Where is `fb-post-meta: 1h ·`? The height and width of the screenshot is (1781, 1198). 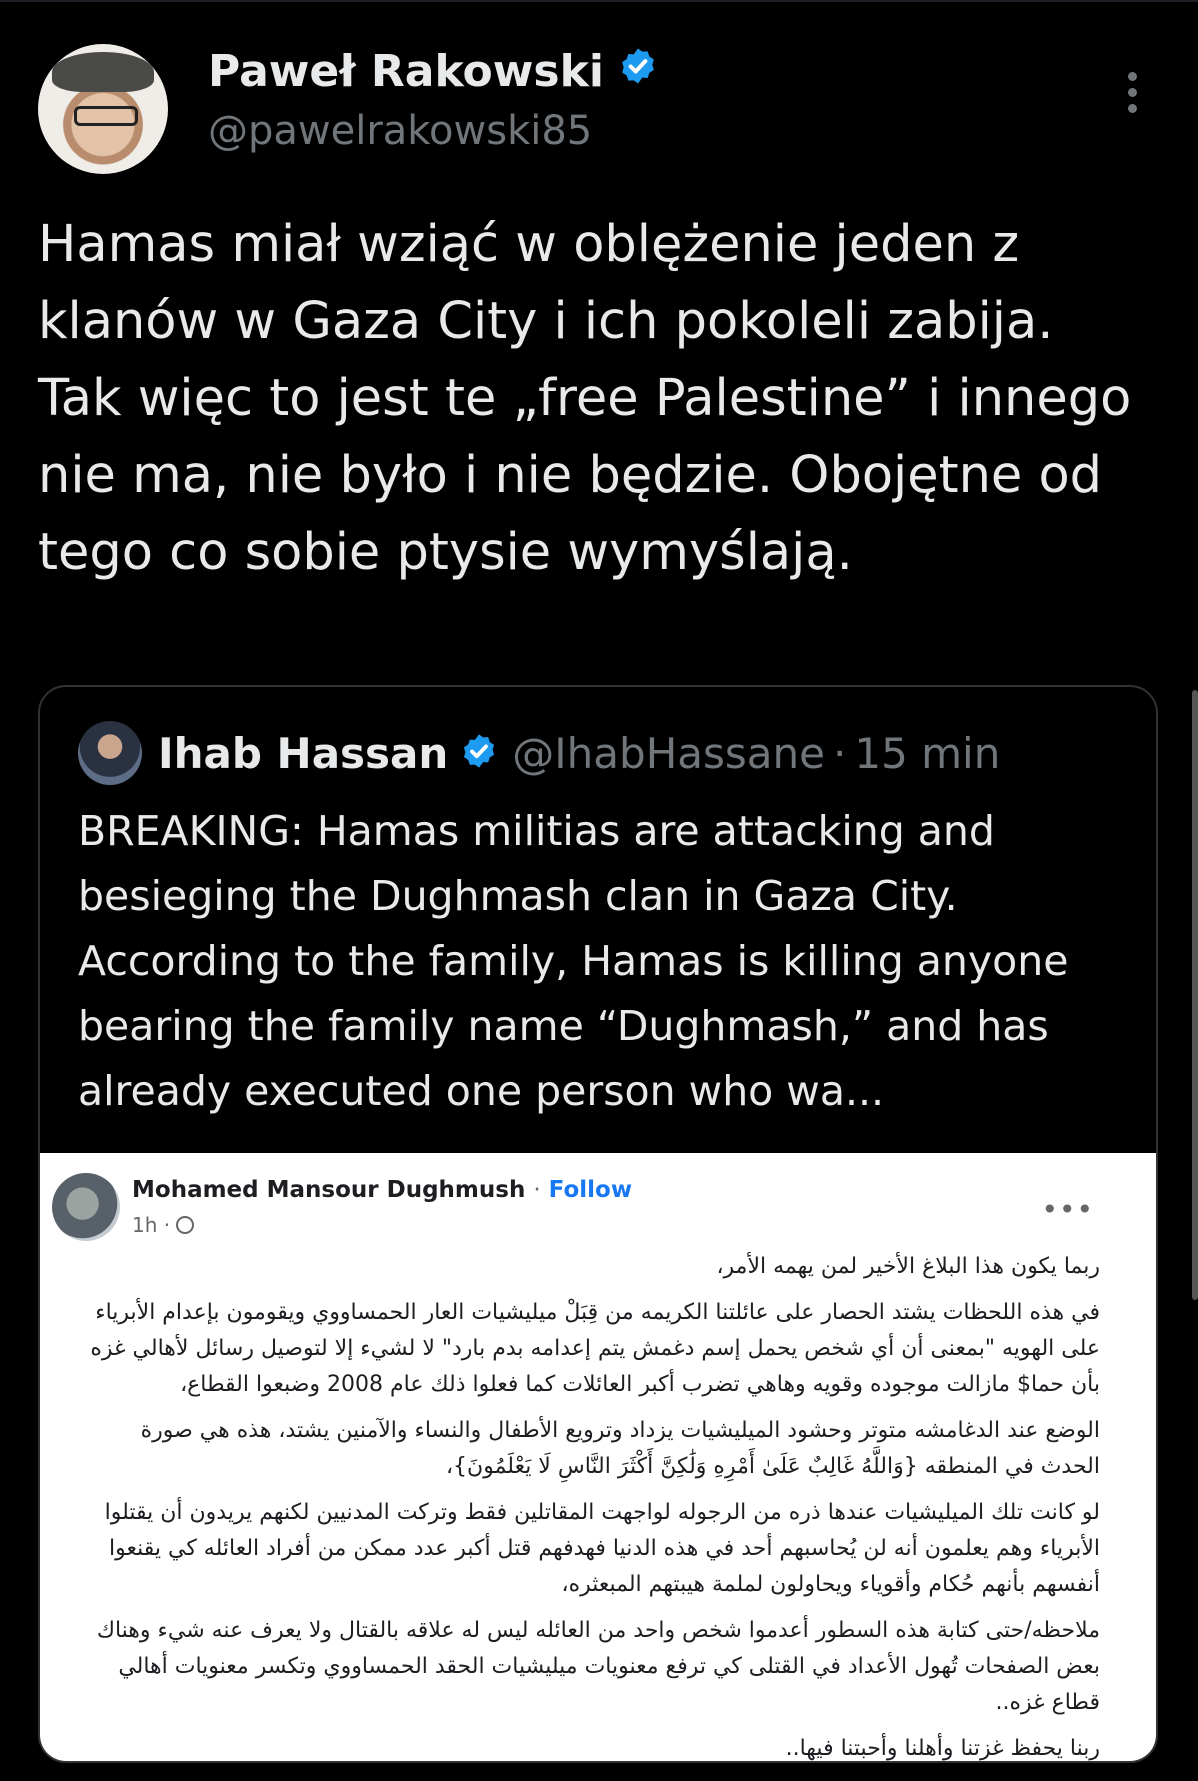
fb-post-meta: 1h · is located at coordinates (163, 1225).